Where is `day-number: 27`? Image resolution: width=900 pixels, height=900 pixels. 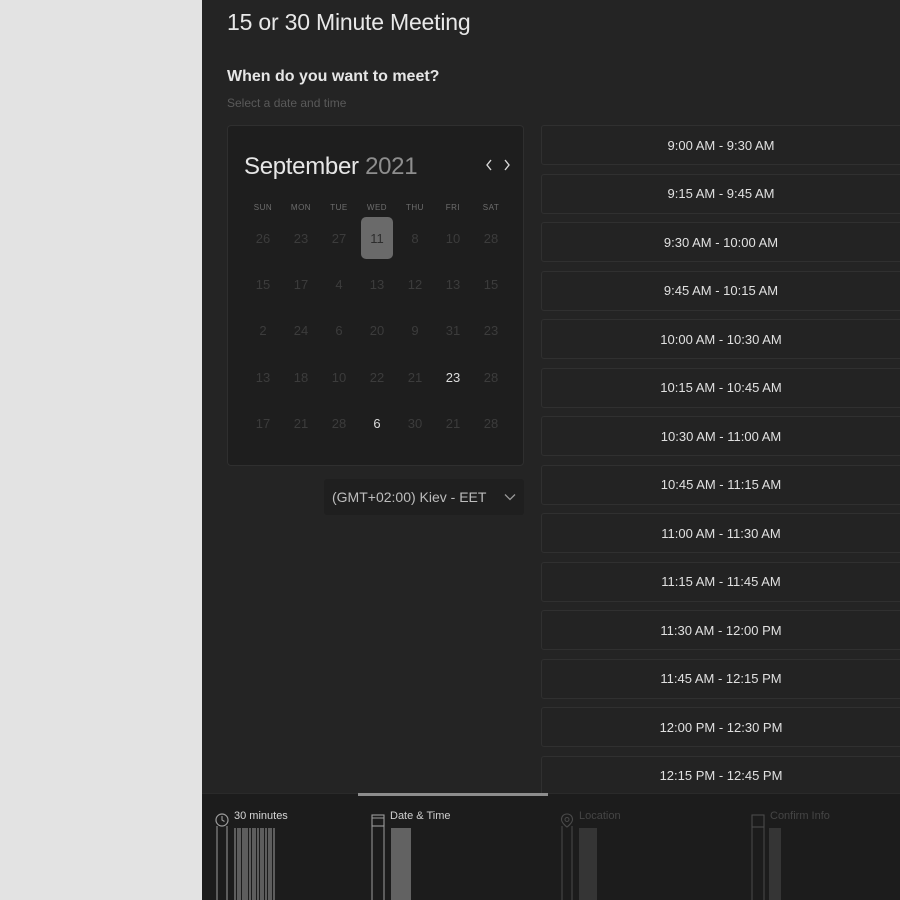
day-number: 27 is located at coordinates (339, 238).